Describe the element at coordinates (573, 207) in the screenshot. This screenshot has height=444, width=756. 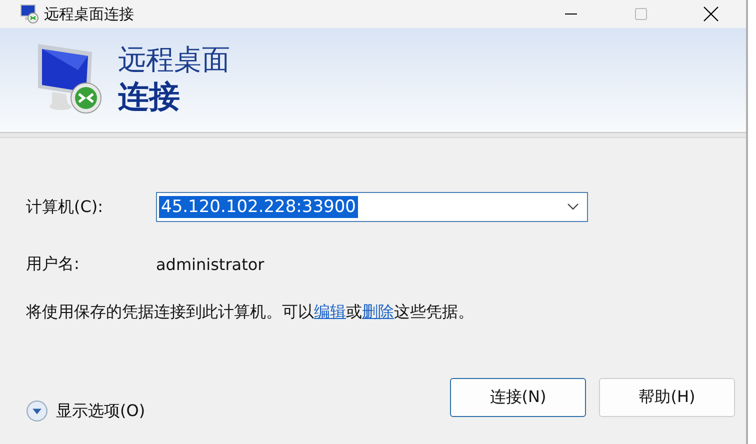
I see `dropdown-chevron-icon` at that location.